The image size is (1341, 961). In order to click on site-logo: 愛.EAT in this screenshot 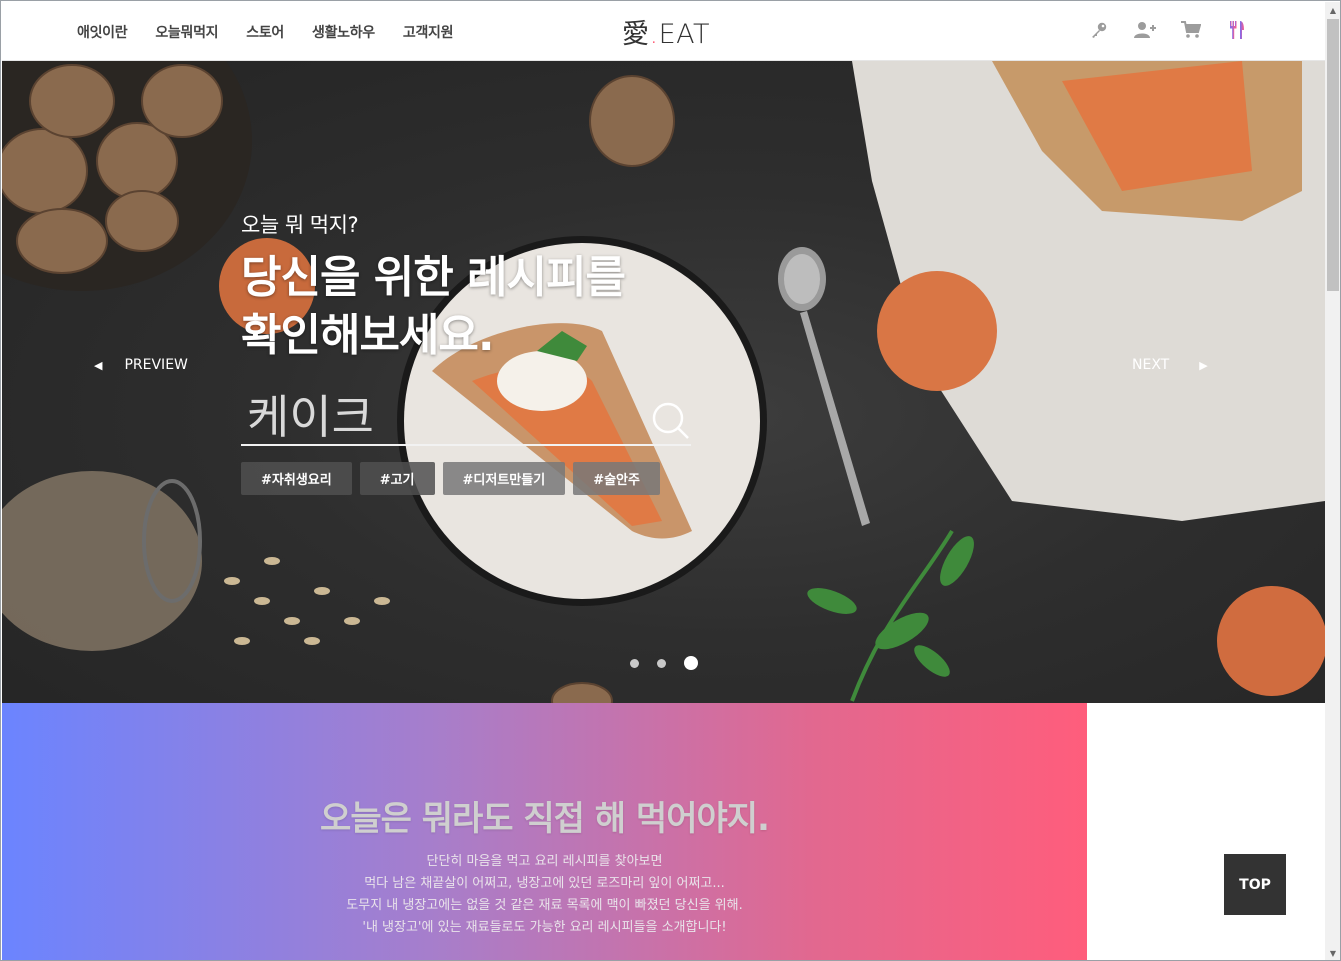, I will do `click(666, 31)`.